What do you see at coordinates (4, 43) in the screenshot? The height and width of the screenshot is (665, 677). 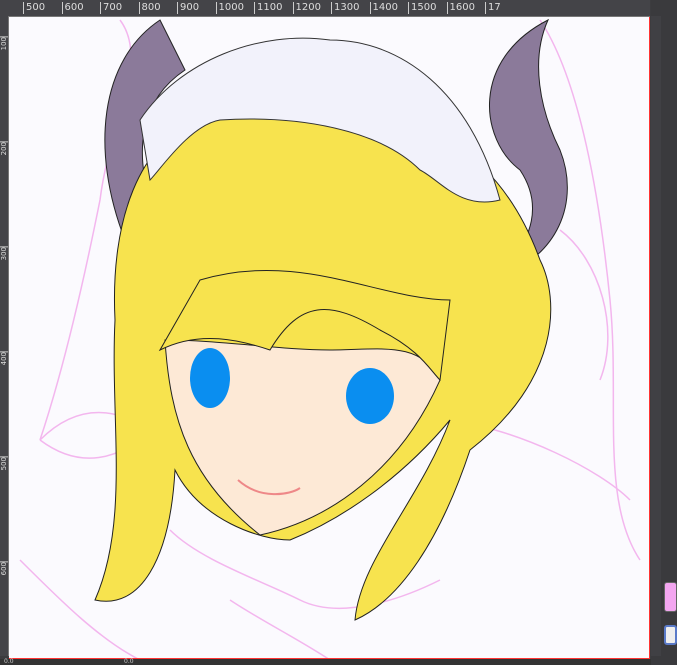 I see `ruler-label: 100` at bounding box center [4, 43].